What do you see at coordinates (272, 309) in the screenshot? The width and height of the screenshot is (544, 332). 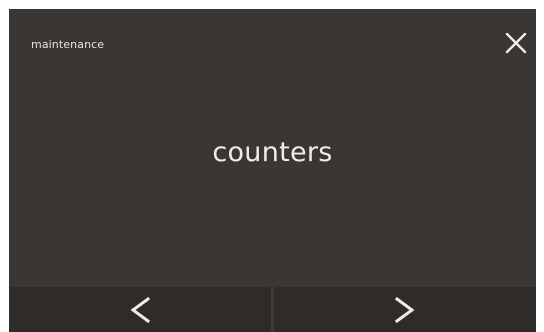 I see `navigation-bar` at bounding box center [272, 309].